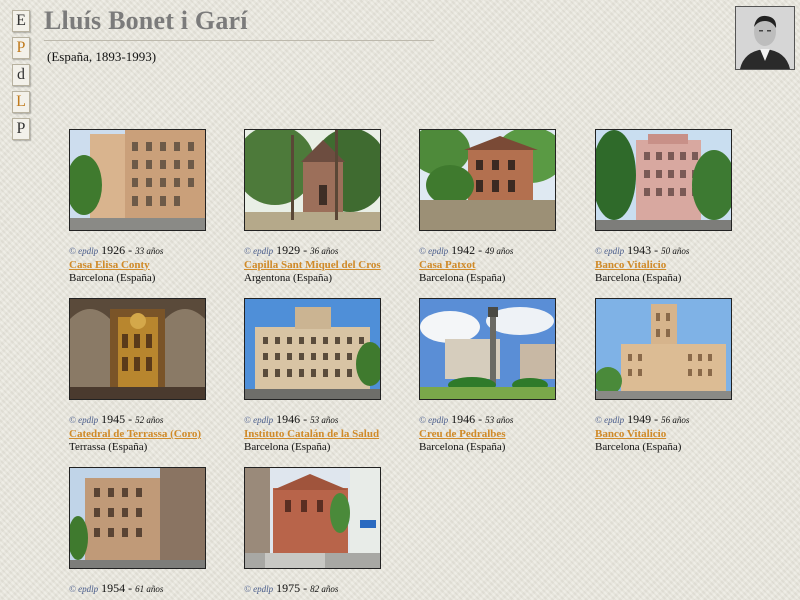 The height and width of the screenshot is (600, 800). I want to click on work-location: Argentona (España), so click(288, 278).